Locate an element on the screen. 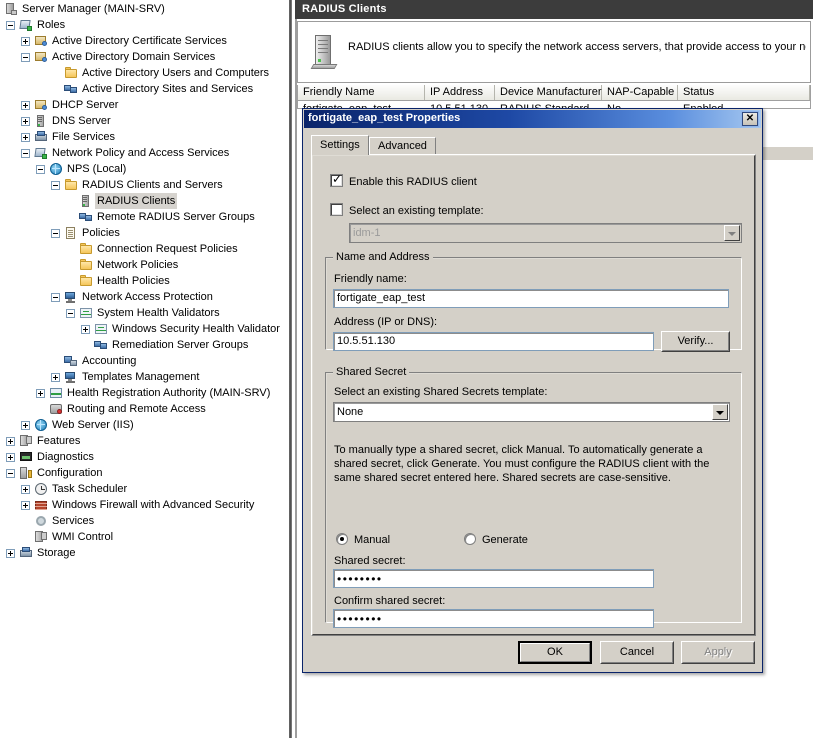  sidebar-item-accounting: Accounting is located at coordinates (143, 361).